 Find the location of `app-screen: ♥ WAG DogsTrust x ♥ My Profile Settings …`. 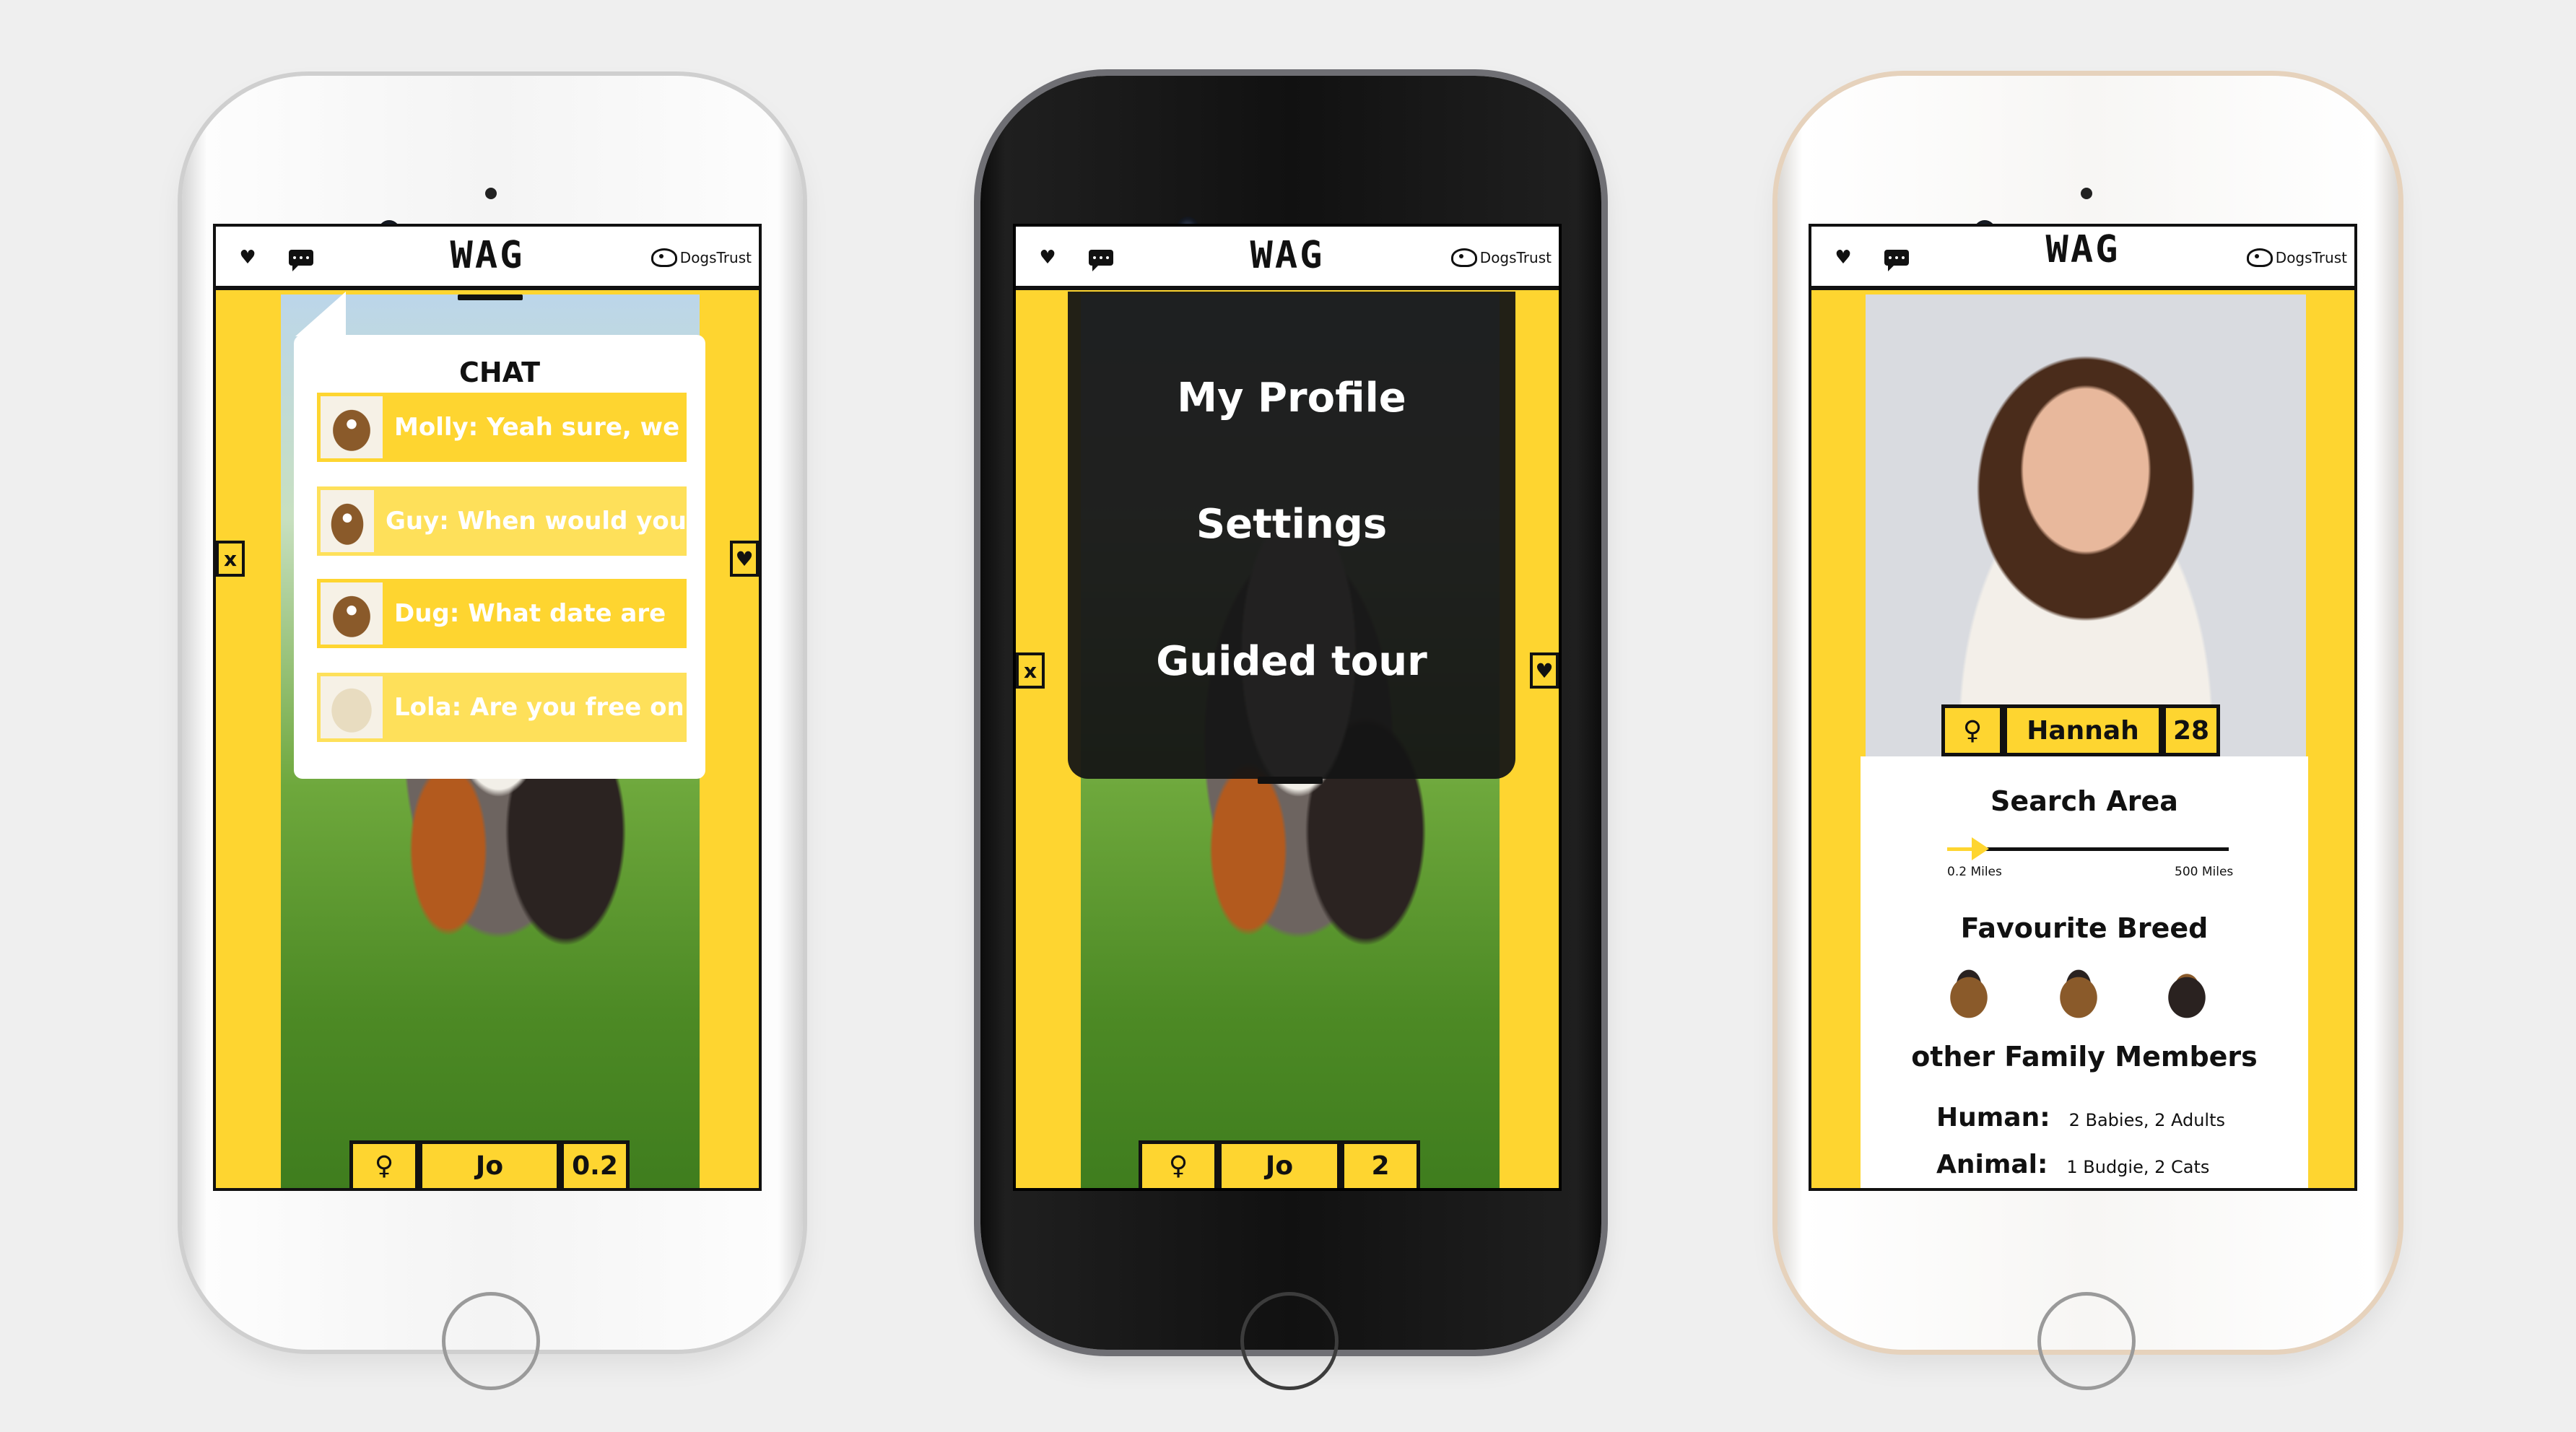

app-screen: ♥ WAG DogsTrust x ♥ My Profile Settings … is located at coordinates (1287, 708).